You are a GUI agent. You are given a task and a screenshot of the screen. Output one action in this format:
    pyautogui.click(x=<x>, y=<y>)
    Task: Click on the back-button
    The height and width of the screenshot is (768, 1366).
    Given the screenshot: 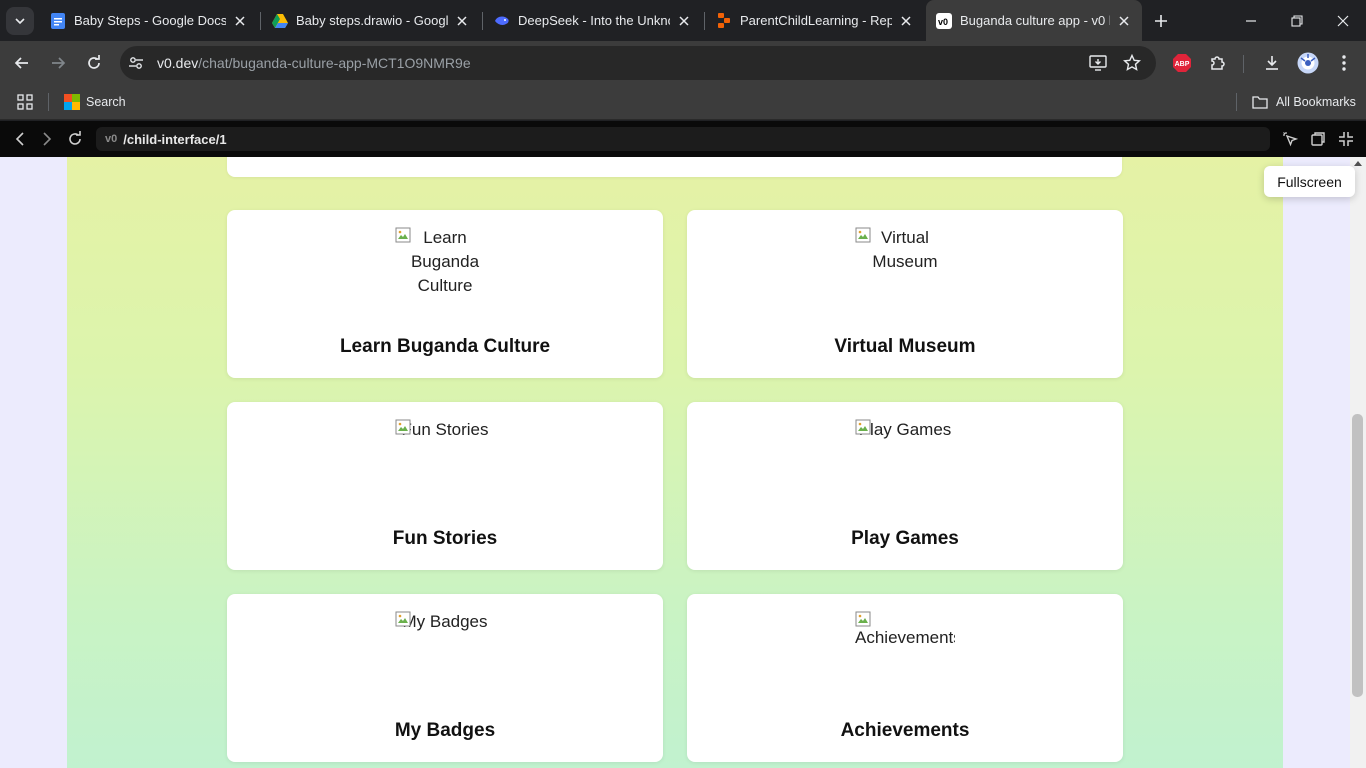 What is the action you would take?
    pyautogui.click(x=22, y=63)
    